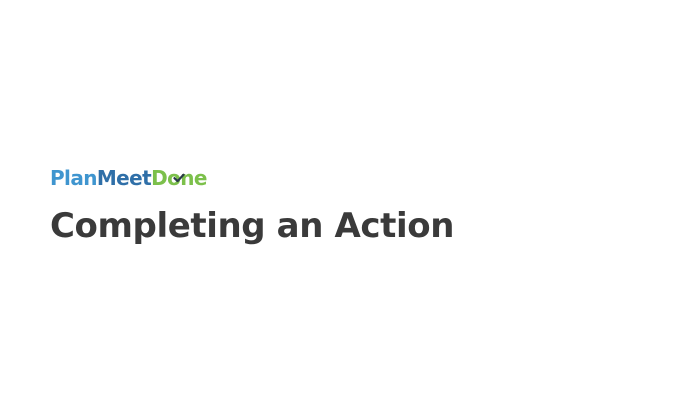 The width and height of the screenshot is (700, 420). Describe the element at coordinates (252, 226) in the screenshot. I see `slide-title: Completing an Action` at that location.